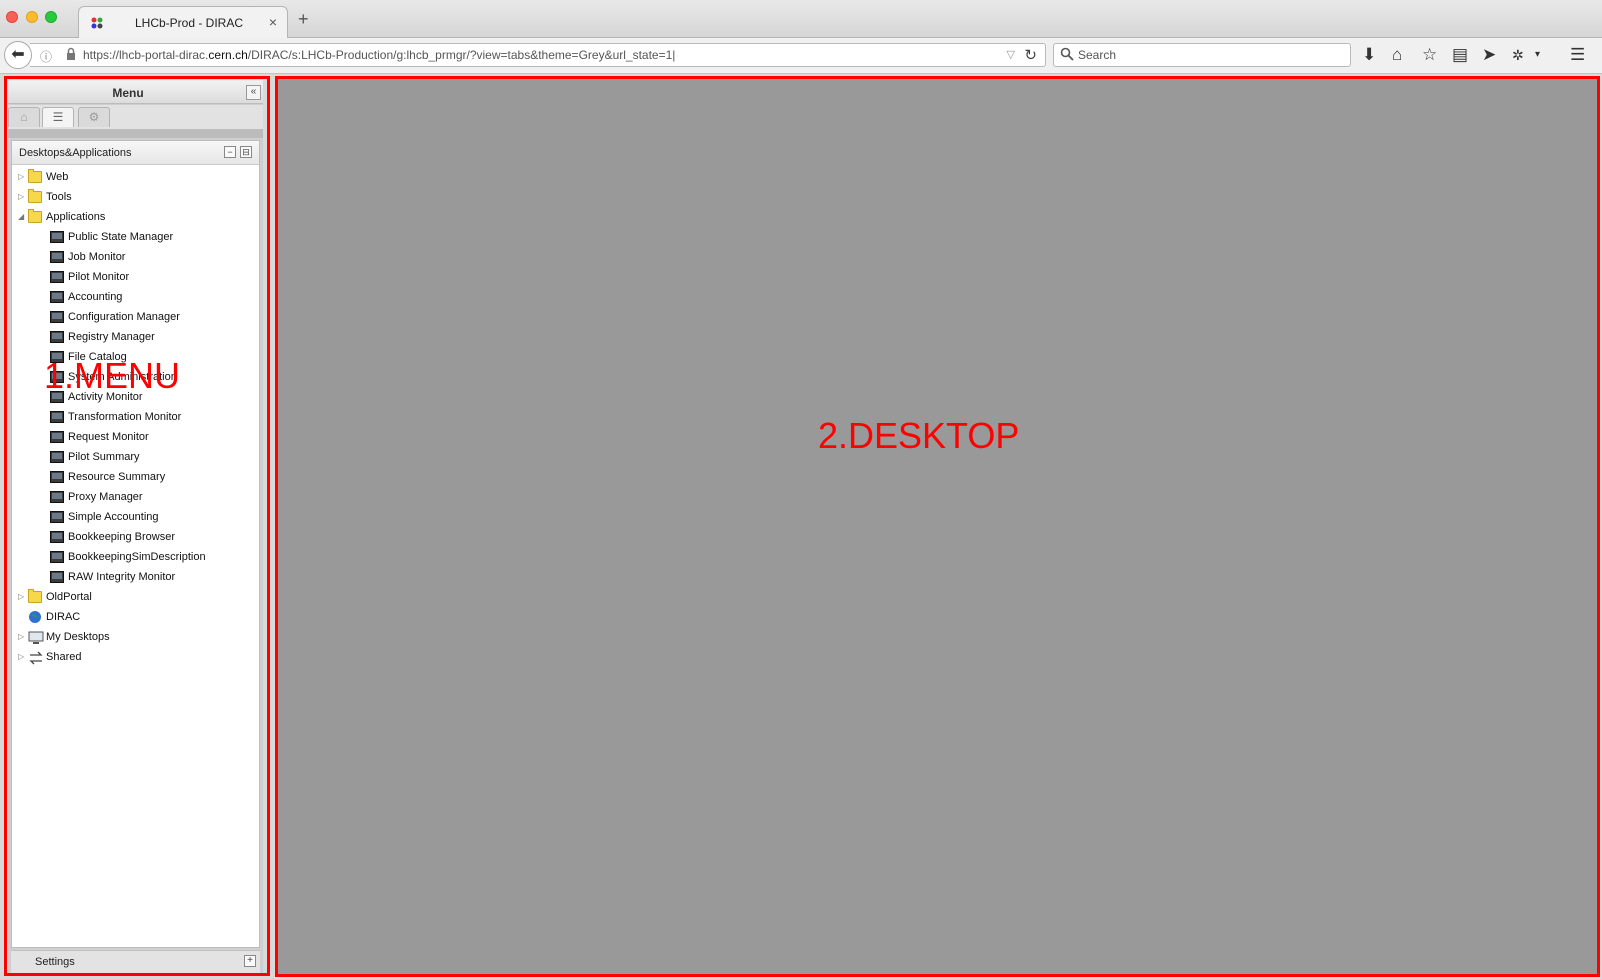 This screenshot has height=979, width=1602. Describe the element at coordinates (136, 197) in the screenshot. I see `tree-item: ▷ Tools` at that location.